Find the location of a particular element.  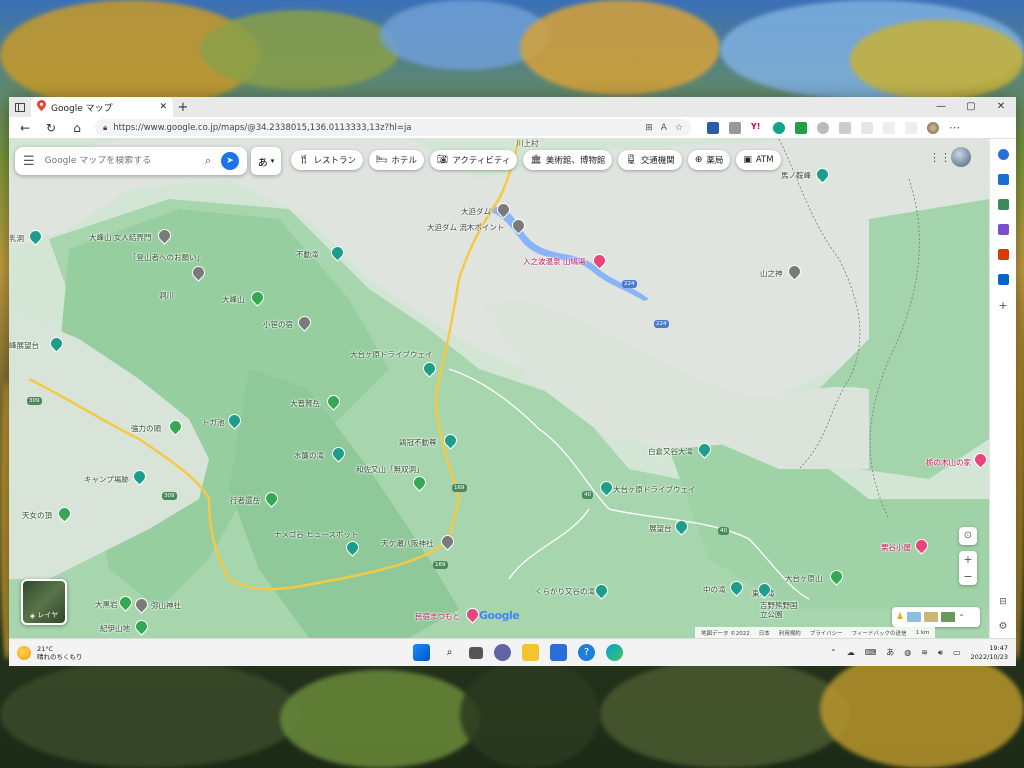

favorites-icon is located at coordinates (889, 127).